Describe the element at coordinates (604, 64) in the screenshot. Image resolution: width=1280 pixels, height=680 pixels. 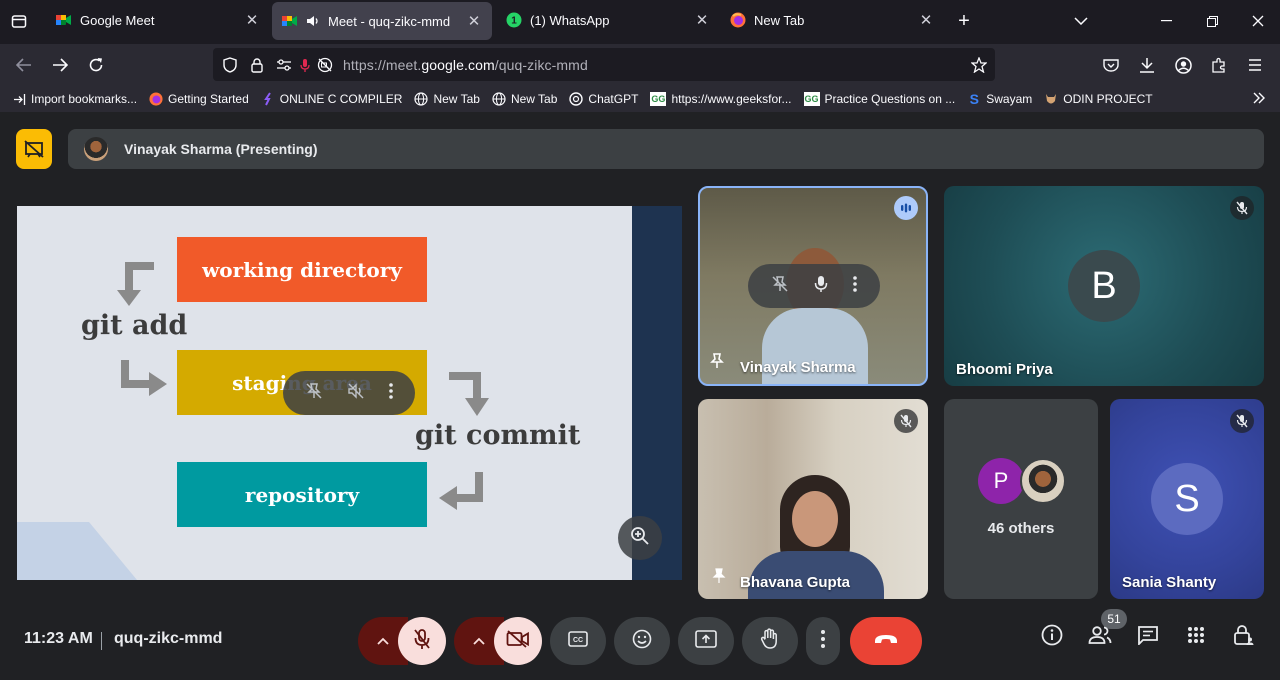
I see `url-bar: https://meet.google.com/quq-zikc-mmd` at that location.